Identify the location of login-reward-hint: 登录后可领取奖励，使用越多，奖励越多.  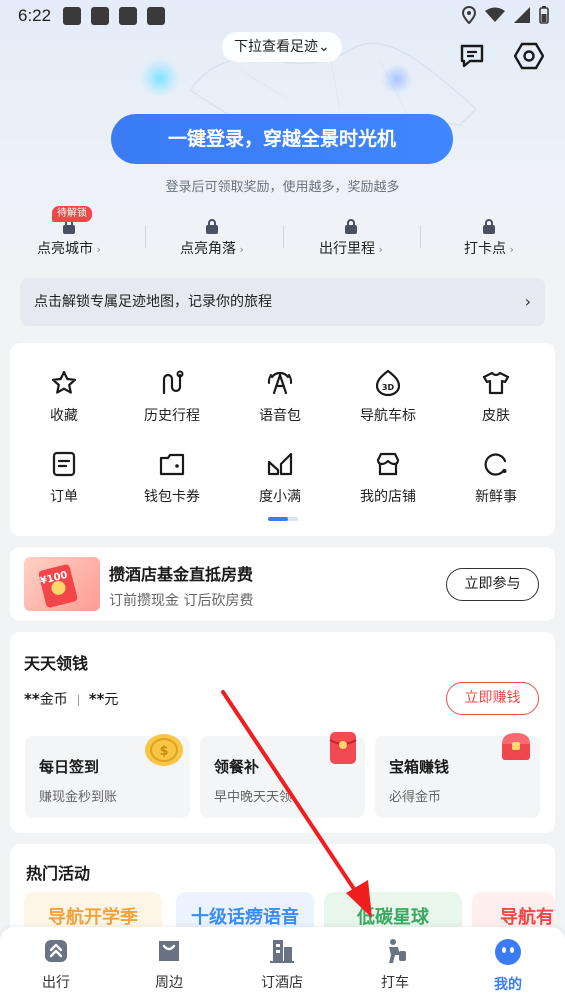
(282, 187).